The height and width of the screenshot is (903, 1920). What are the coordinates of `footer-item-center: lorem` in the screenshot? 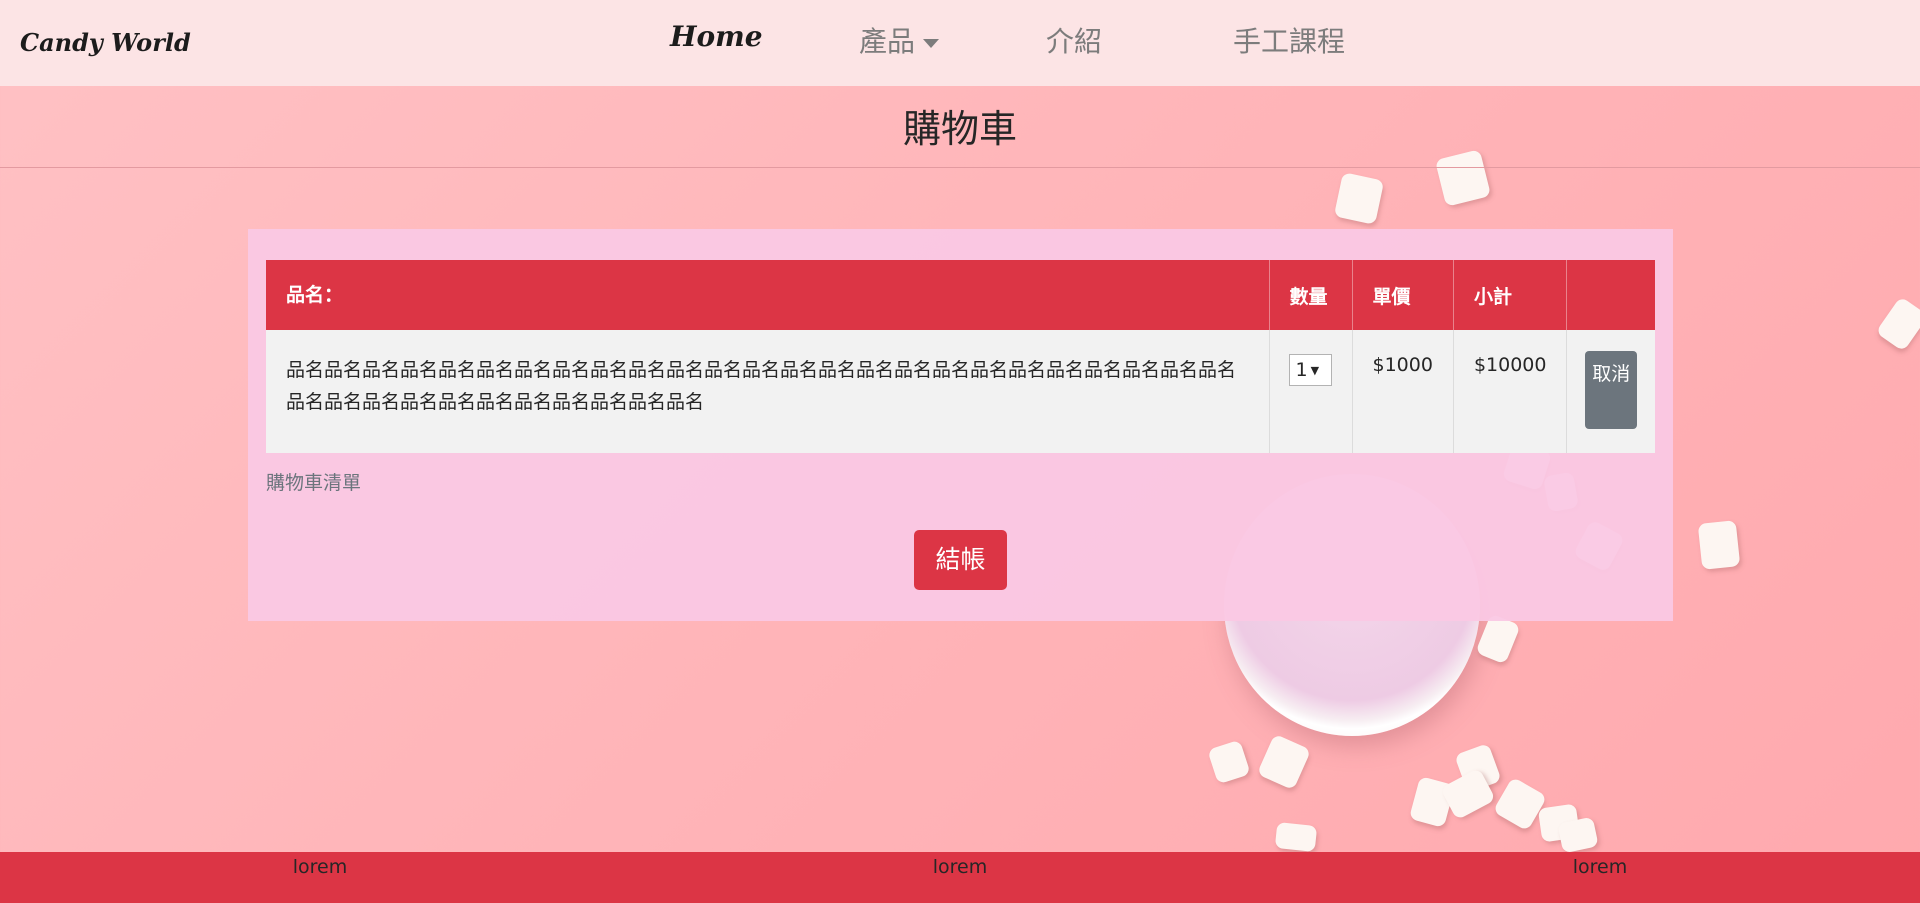 It's located at (960, 867).